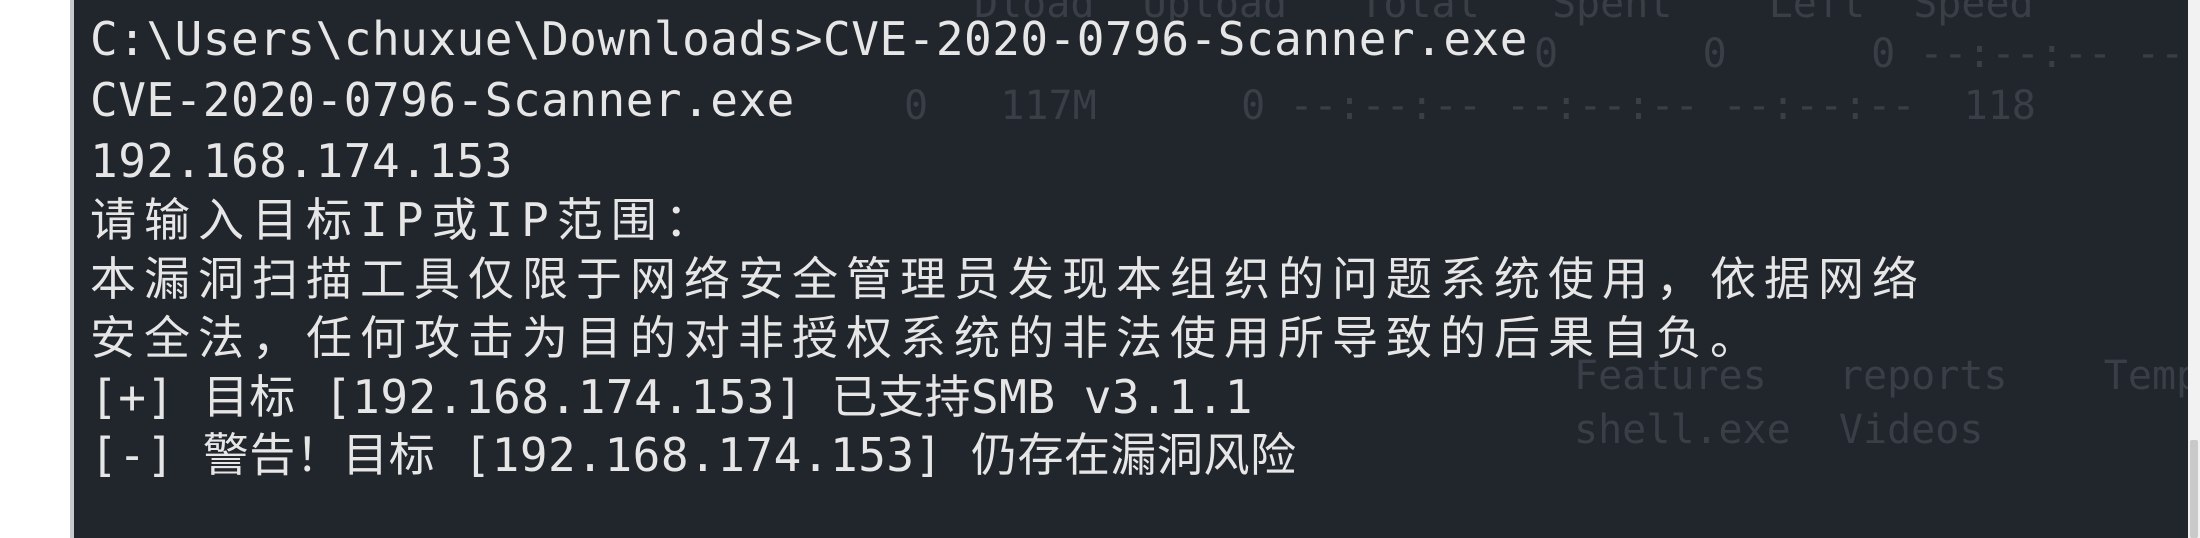  Describe the element at coordinates (671, 397) in the screenshot. I see `terminal-line-result-smb: [+] 目标 [192.168.174.153] 已支持SMB v3.1.1` at that location.